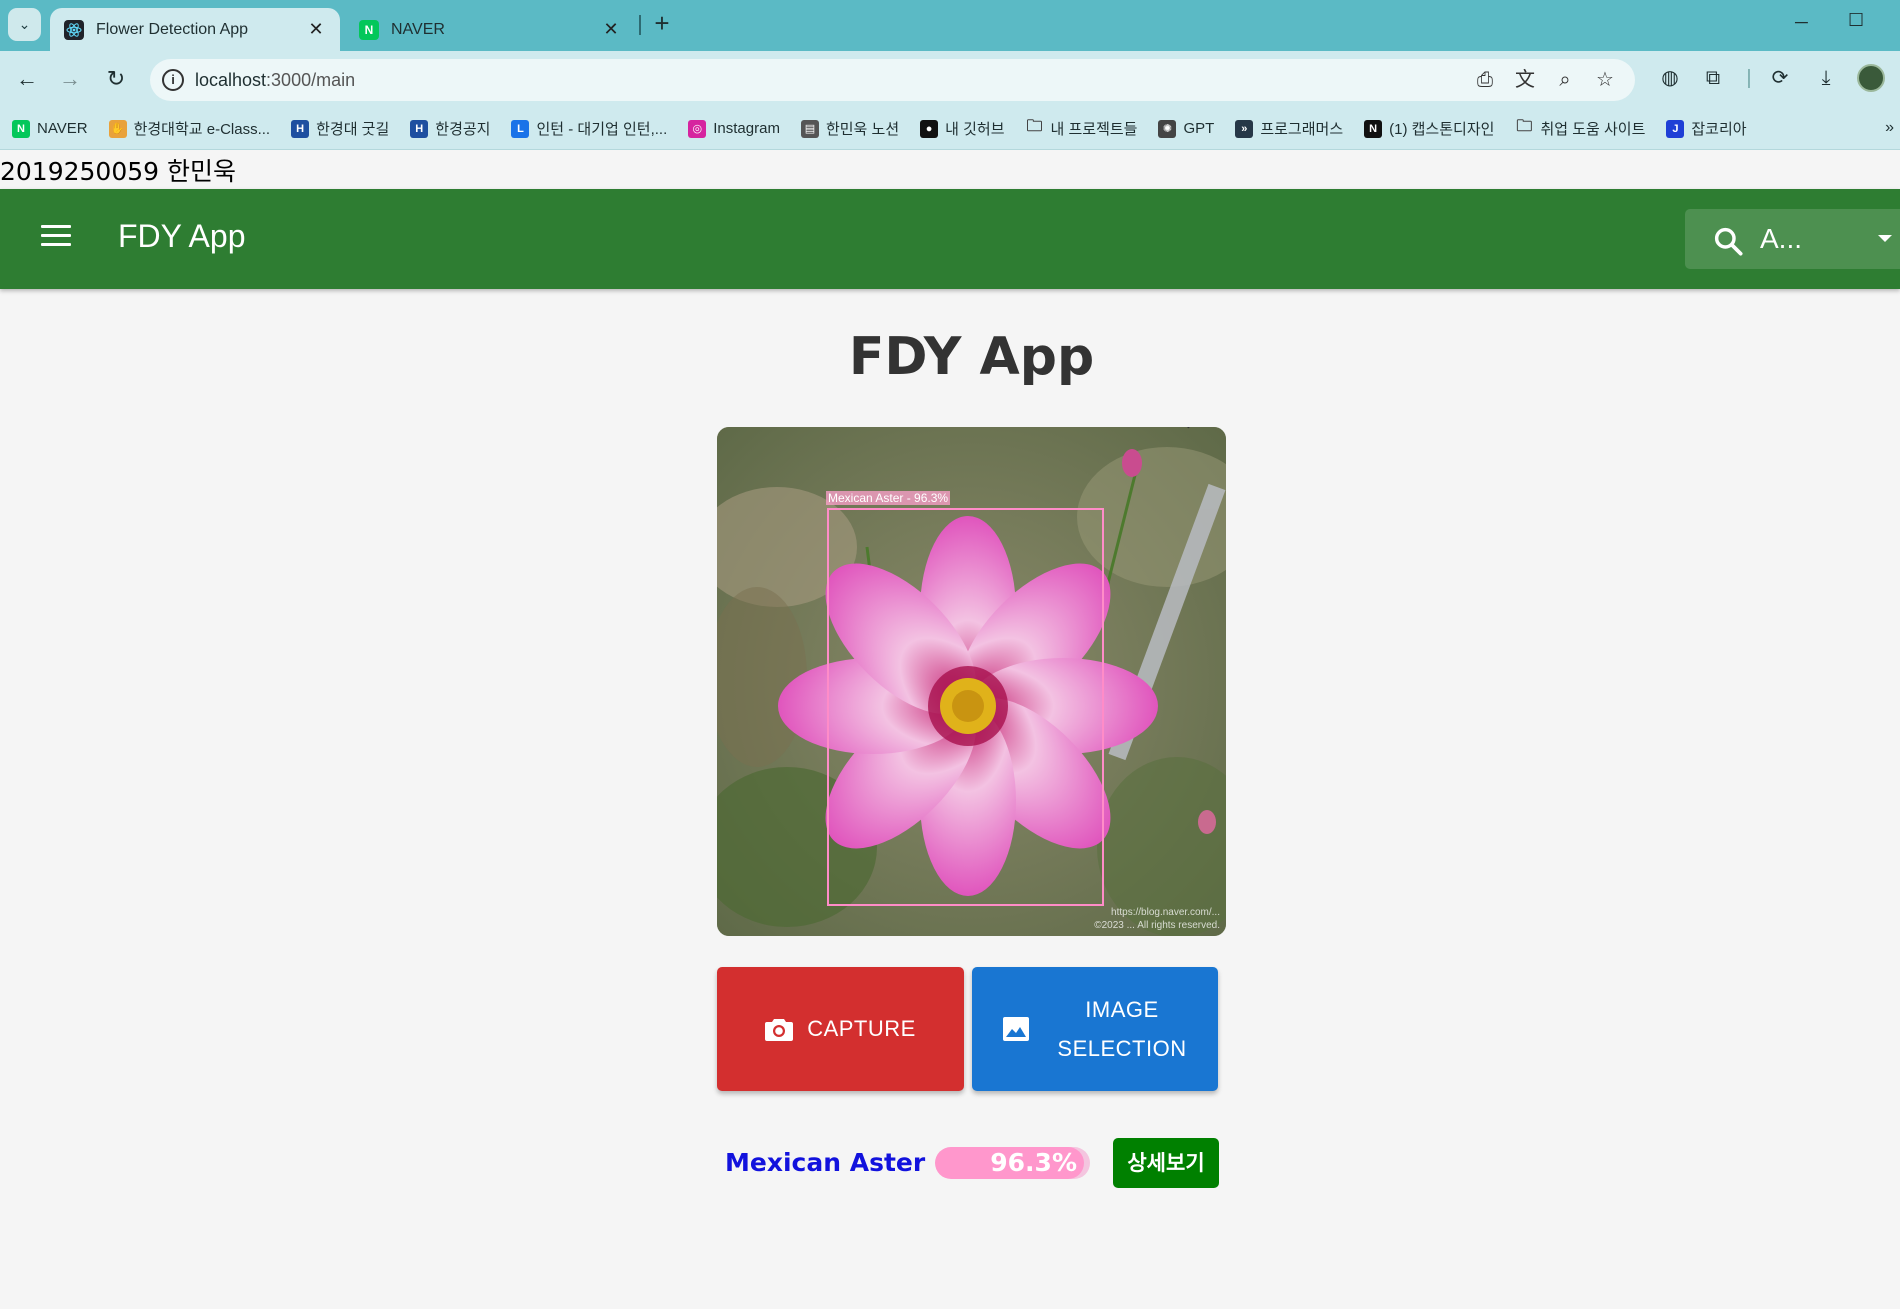  I want to click on bookmark-label: 잡코리아, so click(1719, 129).